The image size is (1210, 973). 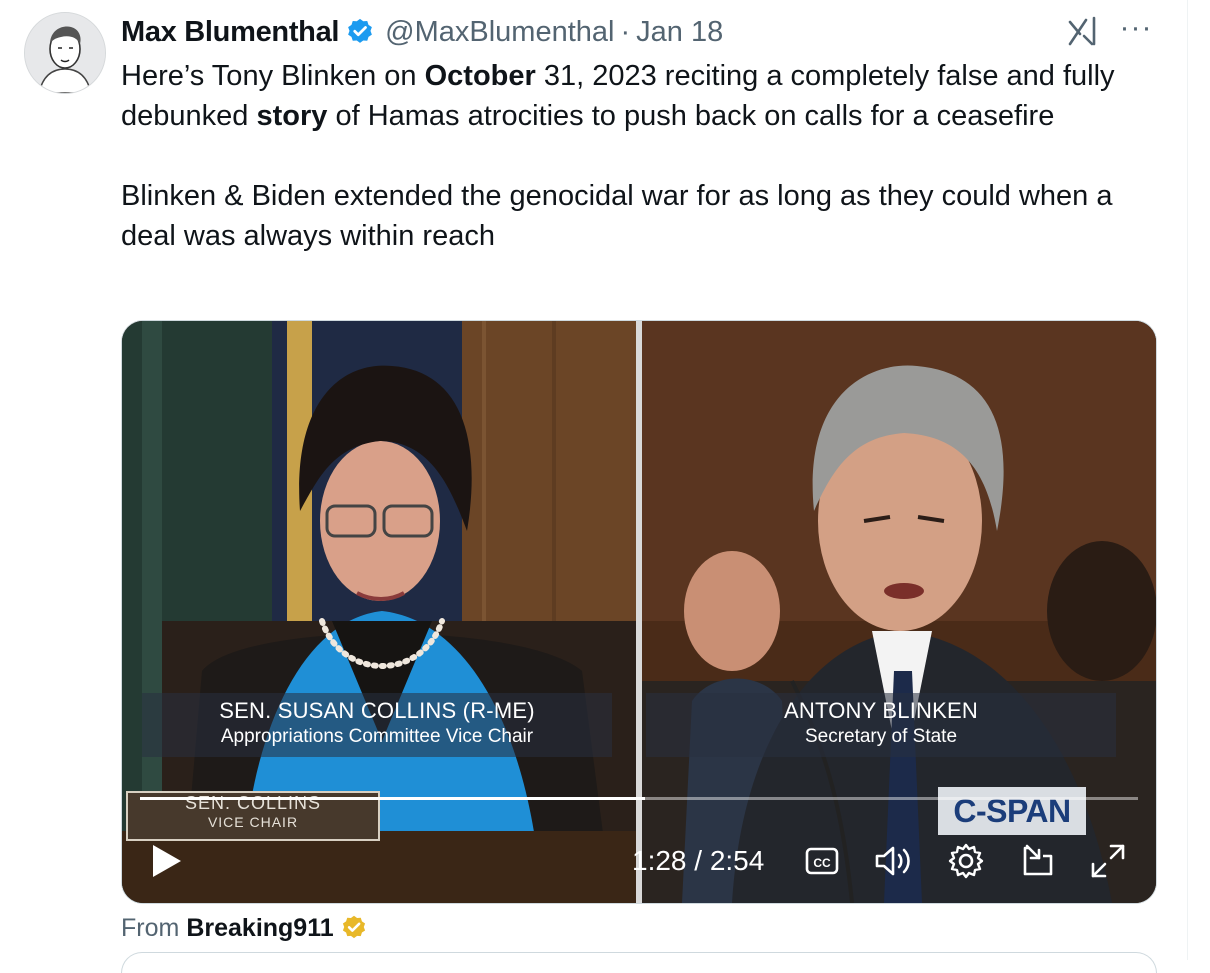 I want to click on avatar, so click(x=65, y=53).